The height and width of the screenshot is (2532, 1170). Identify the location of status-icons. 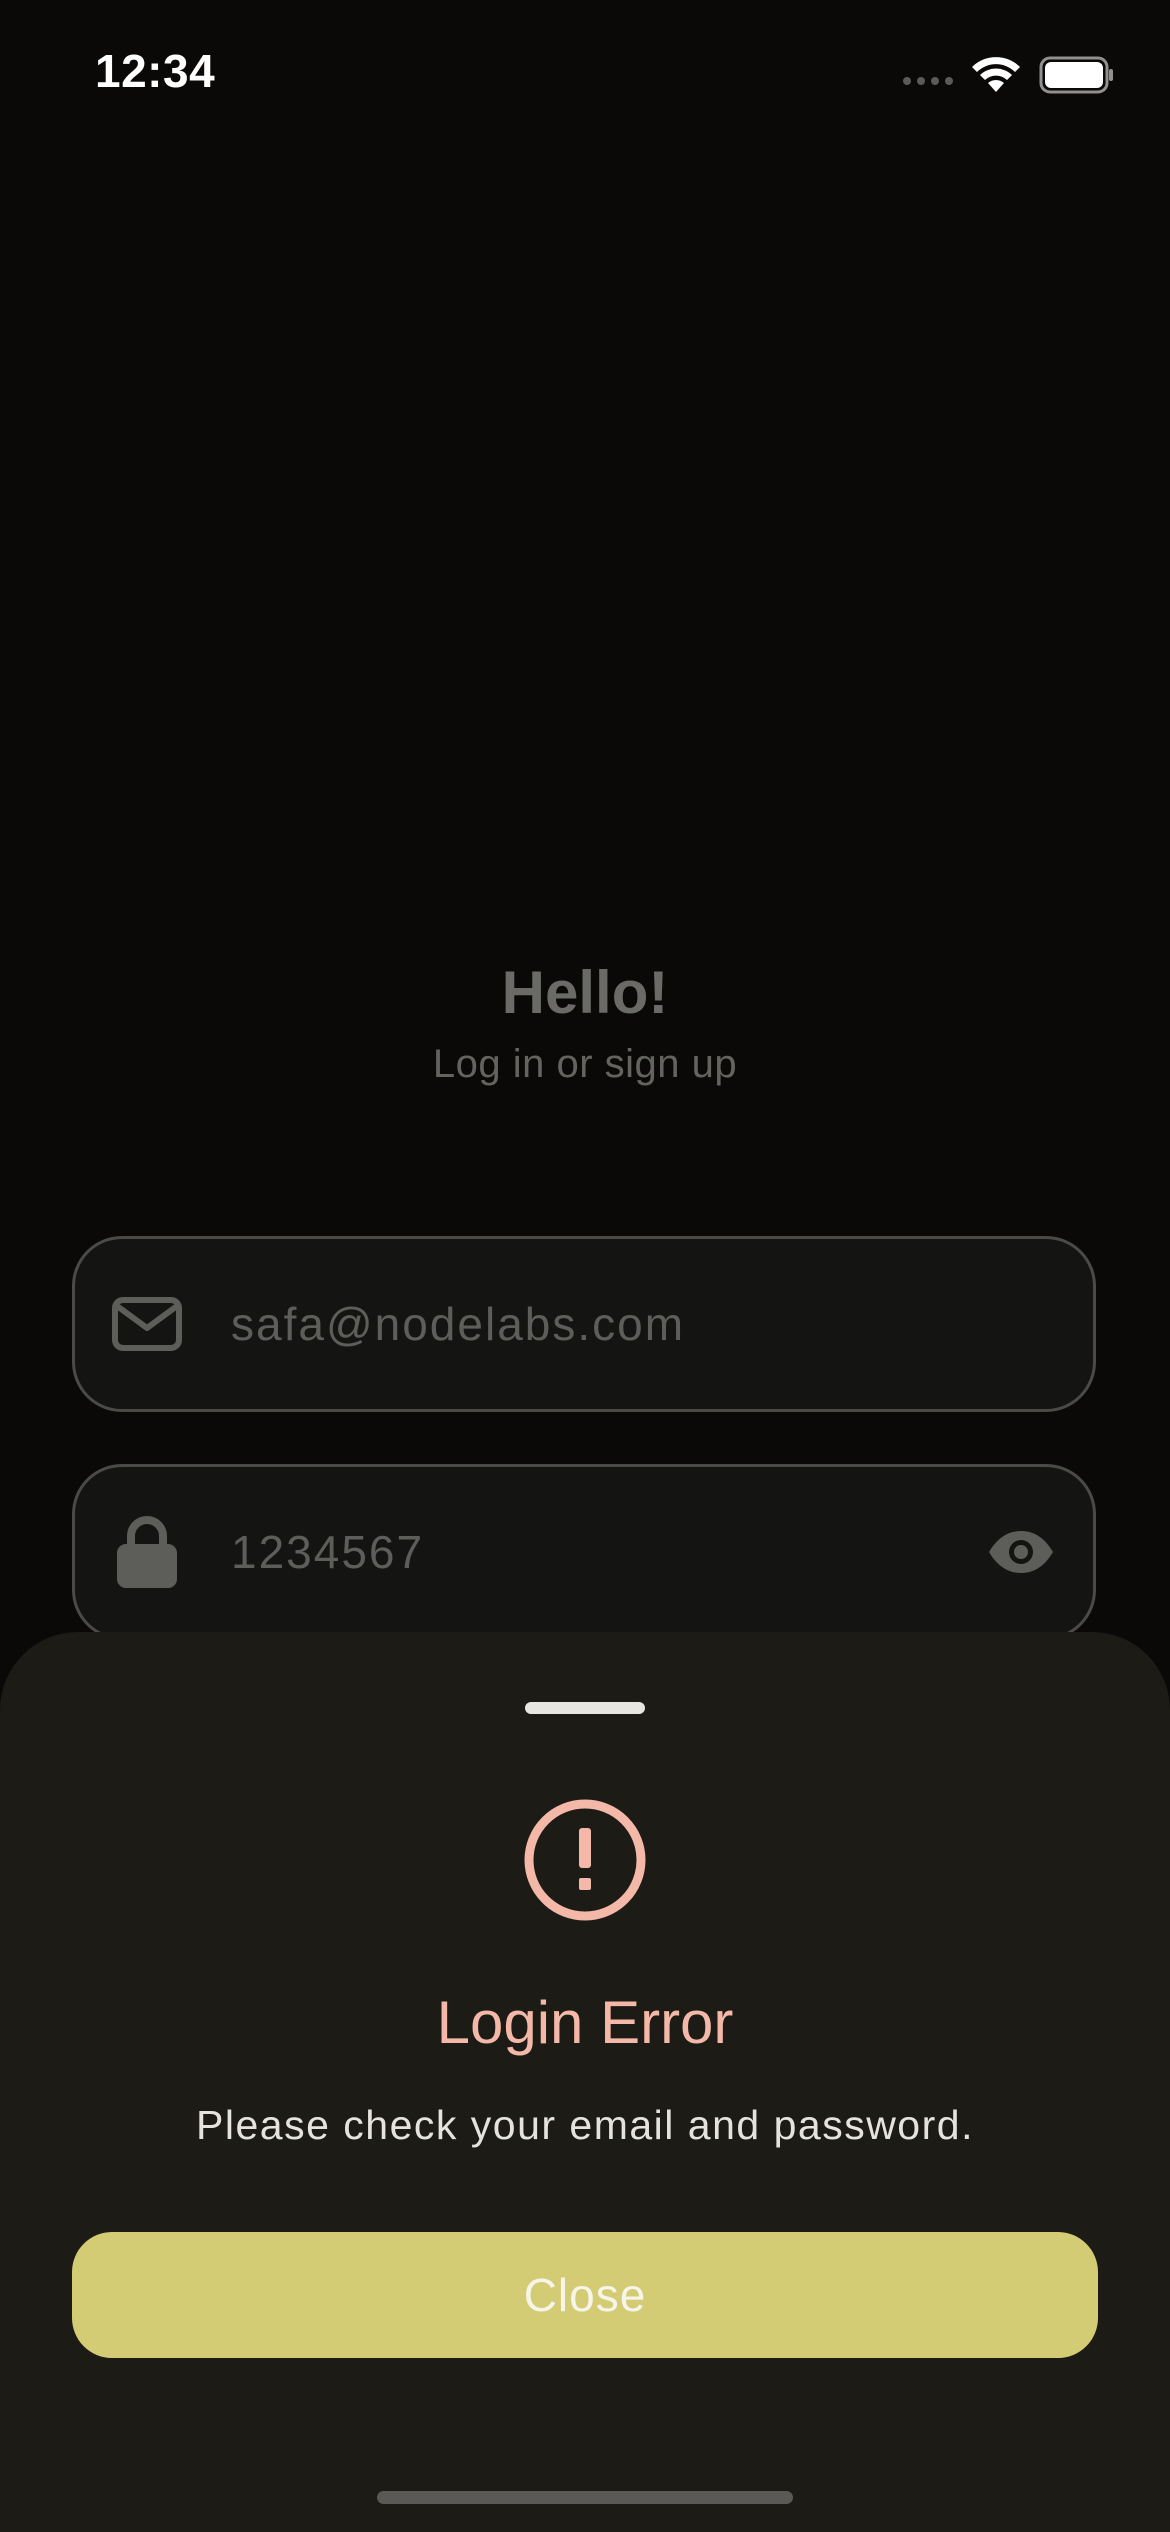
(1009, 75).